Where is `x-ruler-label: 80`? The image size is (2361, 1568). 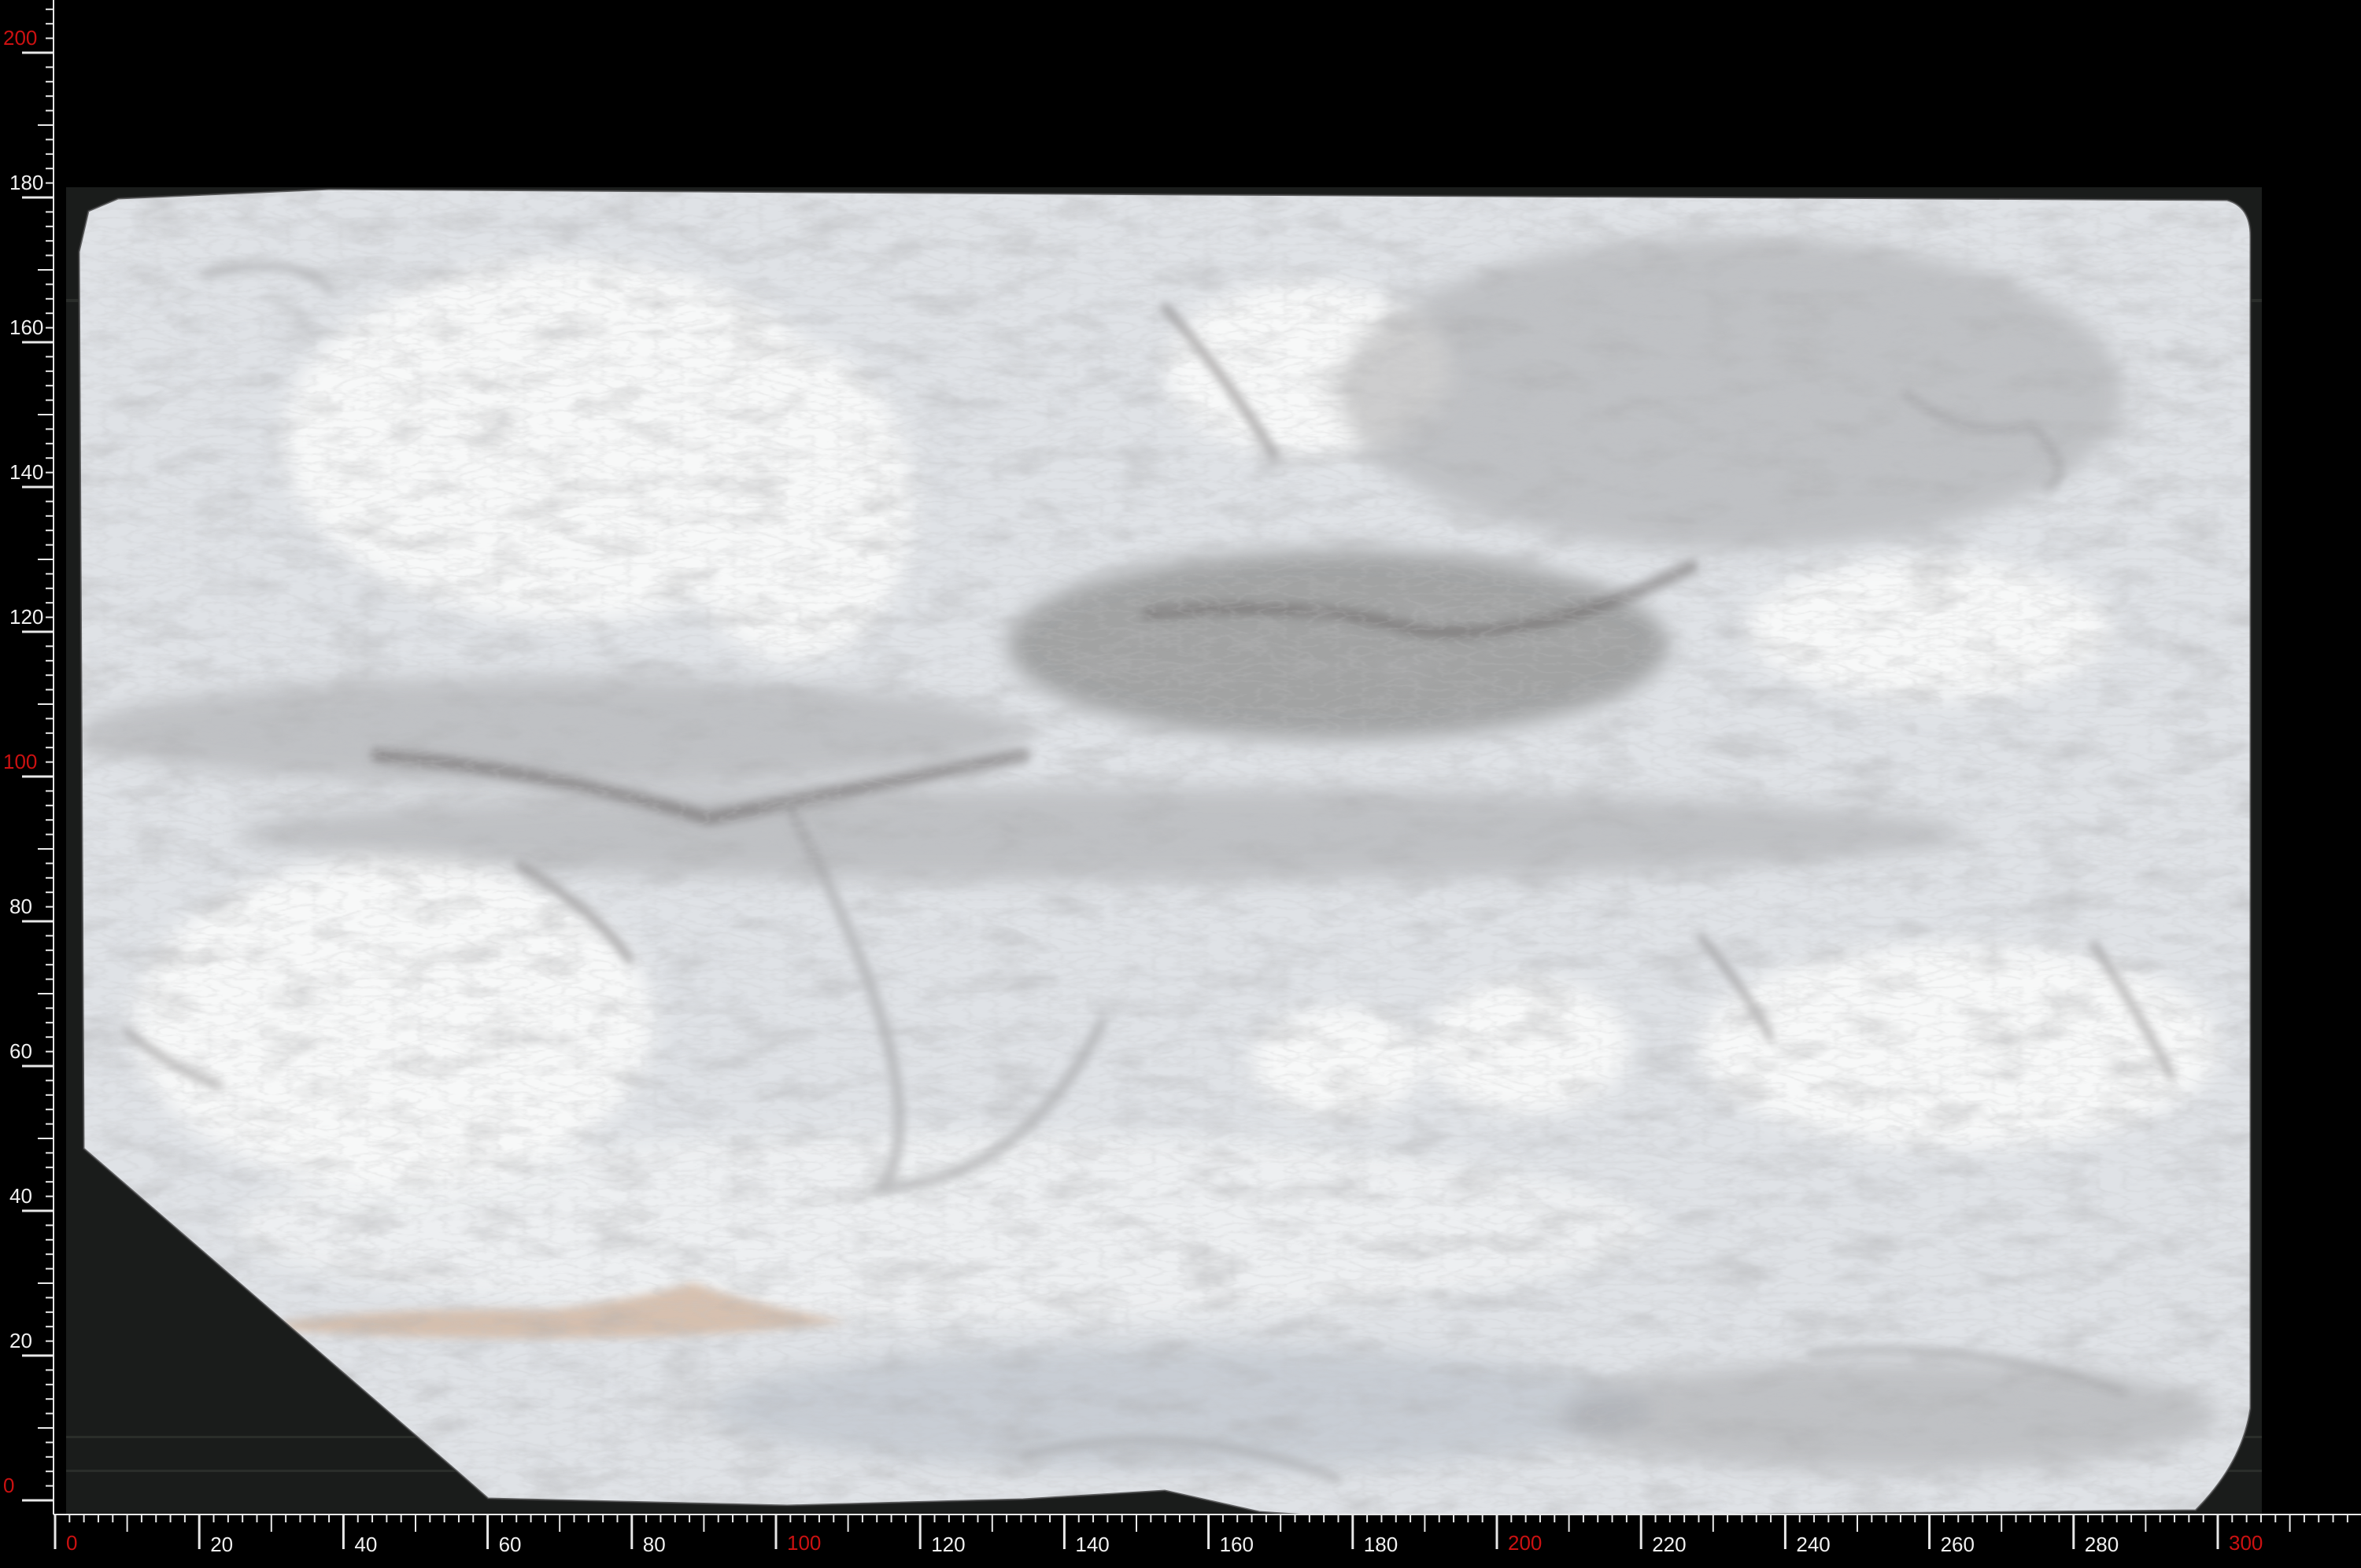
x-ruler-label: 80 is located at coordinates (654, 1544).